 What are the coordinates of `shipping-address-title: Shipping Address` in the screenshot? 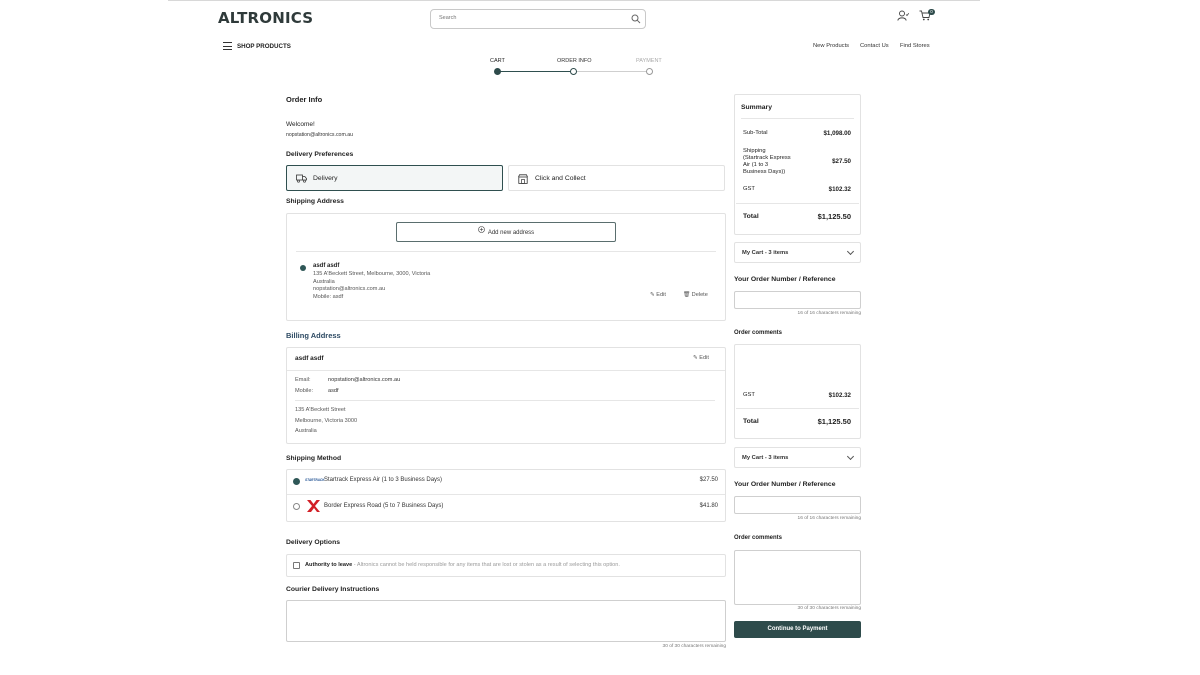 It's located at (315, 201).